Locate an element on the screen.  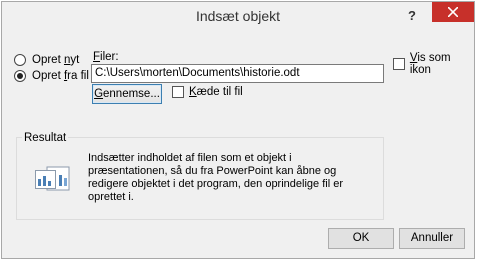
radio-create-new-label: Opret nyt is located at coordinates (56, 60).